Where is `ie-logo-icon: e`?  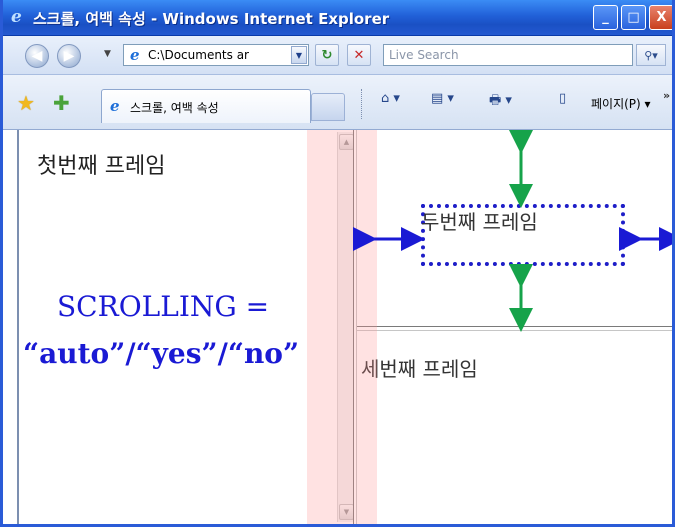
ie-logo-icon: e is located at coordinates (16, 17).